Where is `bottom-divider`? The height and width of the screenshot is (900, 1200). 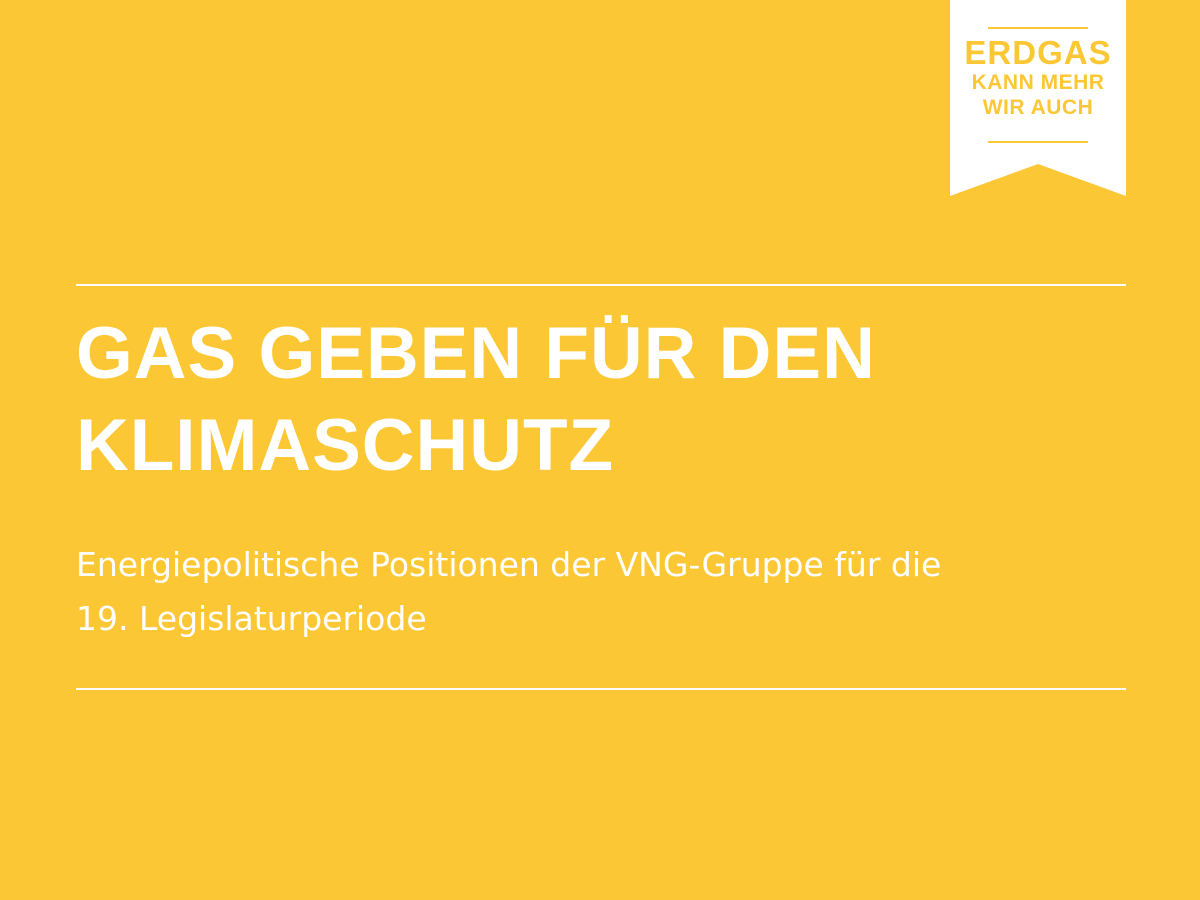 bottom-divider is located at coordinates (601, 689).